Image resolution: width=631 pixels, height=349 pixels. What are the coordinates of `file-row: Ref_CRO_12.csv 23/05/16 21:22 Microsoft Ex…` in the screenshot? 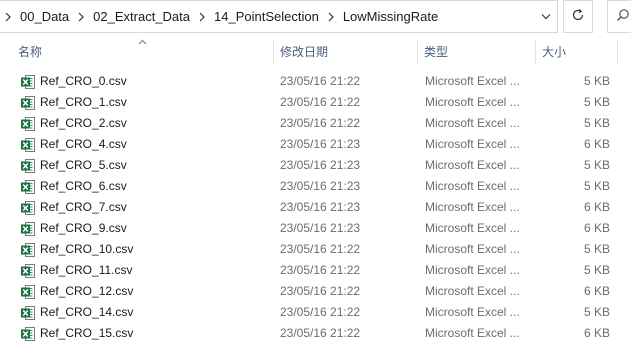 It's located at (315, 291).